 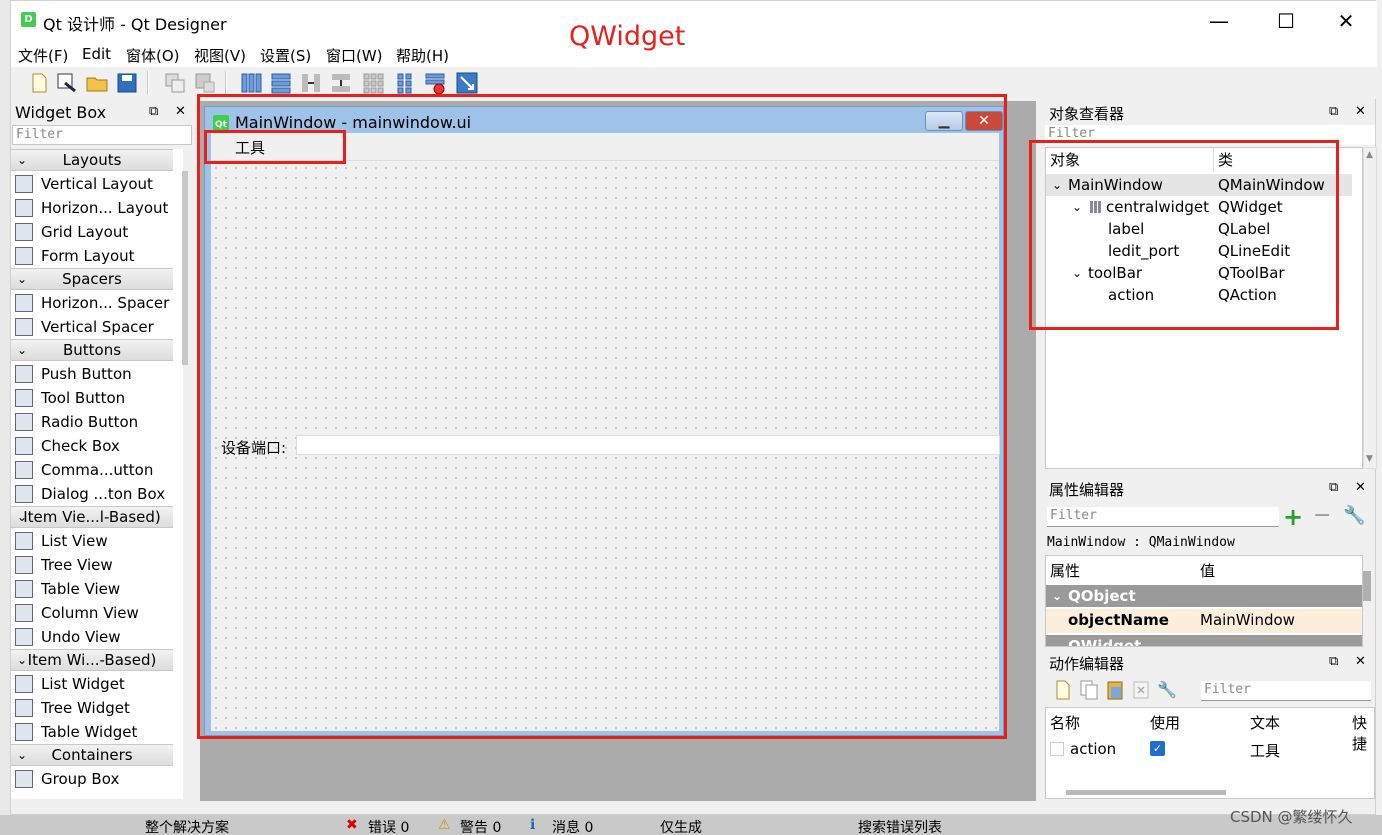 I want to click on layout-vertical-icon, so click(x=281, y=83).